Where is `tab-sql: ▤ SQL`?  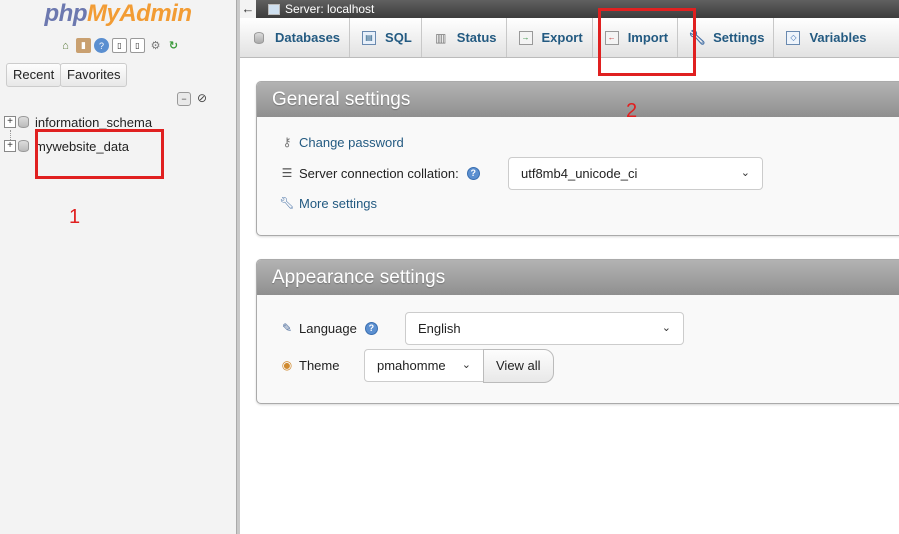 tab-sql: ▤ SQL is located at coordinates (386, 37).